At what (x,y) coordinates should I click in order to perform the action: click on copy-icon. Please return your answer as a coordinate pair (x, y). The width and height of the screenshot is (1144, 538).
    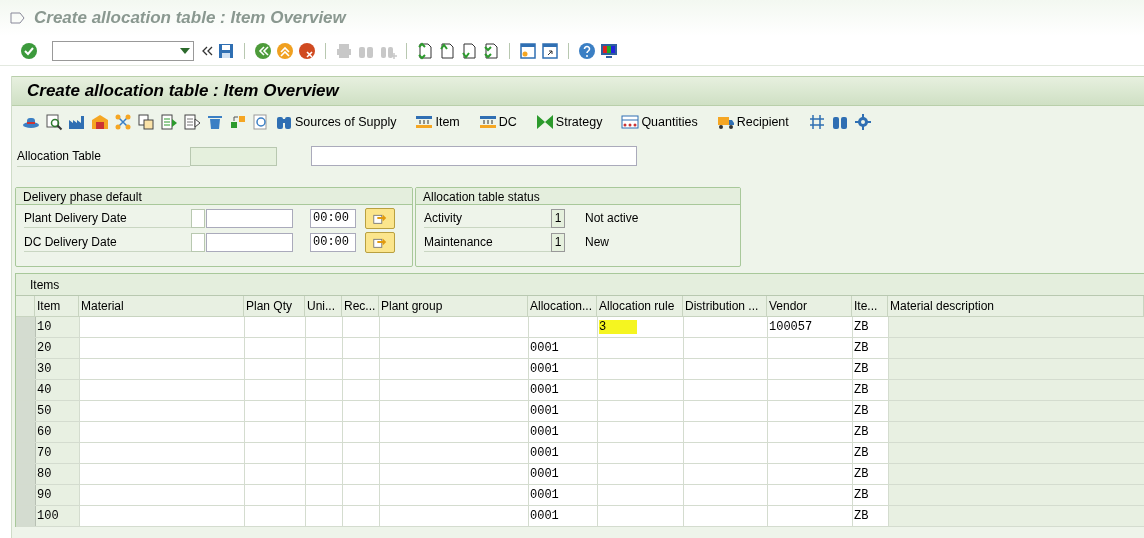
    Looking at the image, I should click on (146, 122).